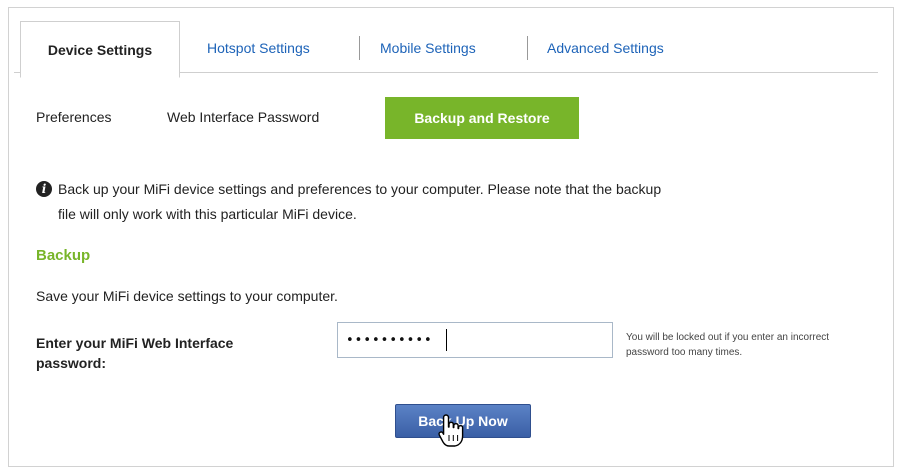 The height and width of the screenshot is (474, 903). Describe the element at coordinates (482, 118) in the screenshot. I see `subtab-backup-and-restore: Backup and Restore` at that location.